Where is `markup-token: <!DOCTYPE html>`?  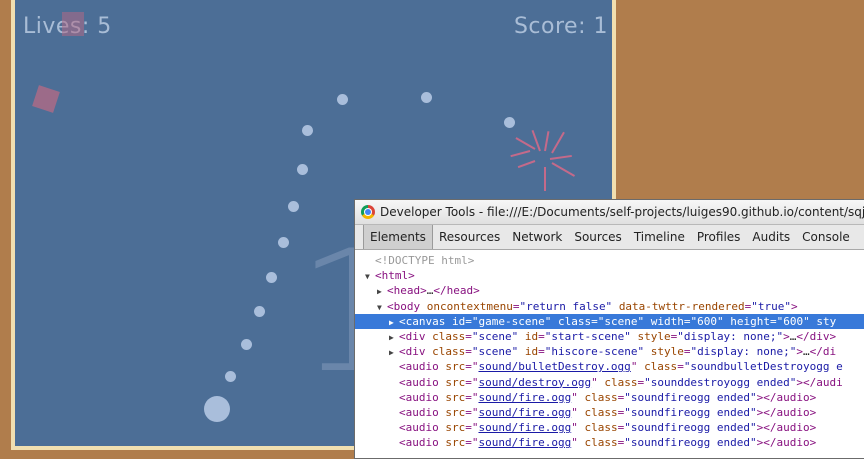 markup-token: <!DOCTYPE html> is located at coordinates (425, 260).